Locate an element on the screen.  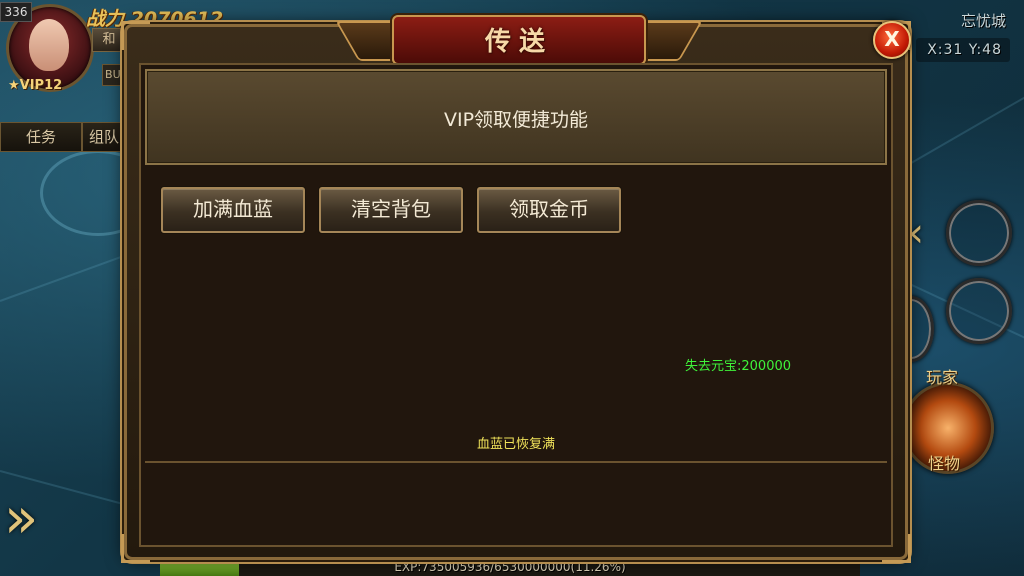
vip-badge: ★VIP12 is located at coordinates (35, 85).